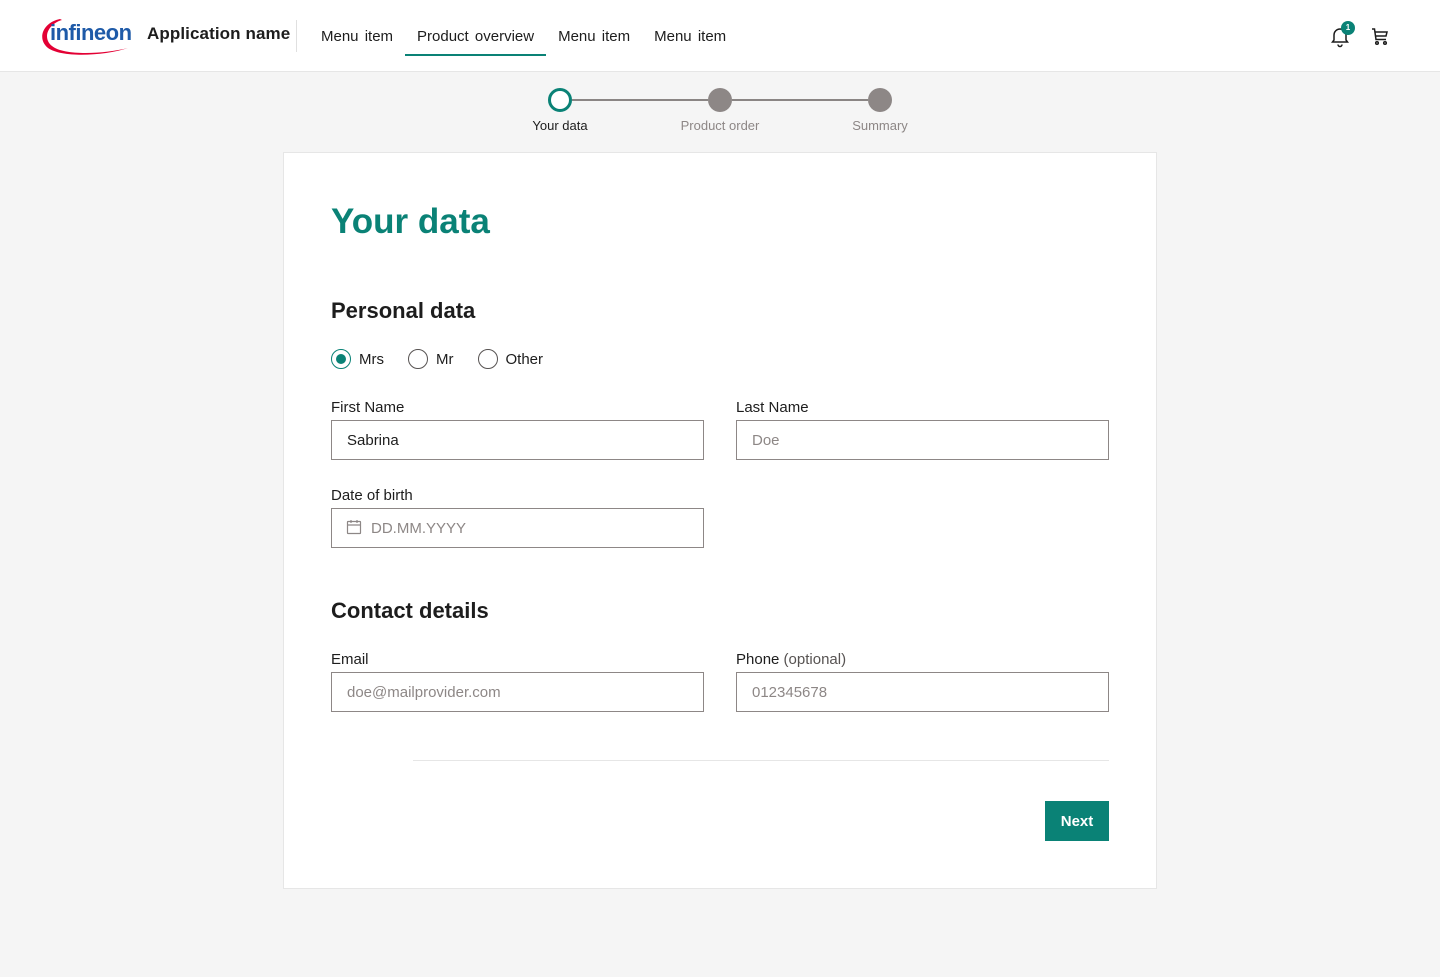 The width and height of the screenshot is (1440, 977). Describe the element at coordinates (431, 359) in the screenshot. I see `radio-mr: Mr` at that location.